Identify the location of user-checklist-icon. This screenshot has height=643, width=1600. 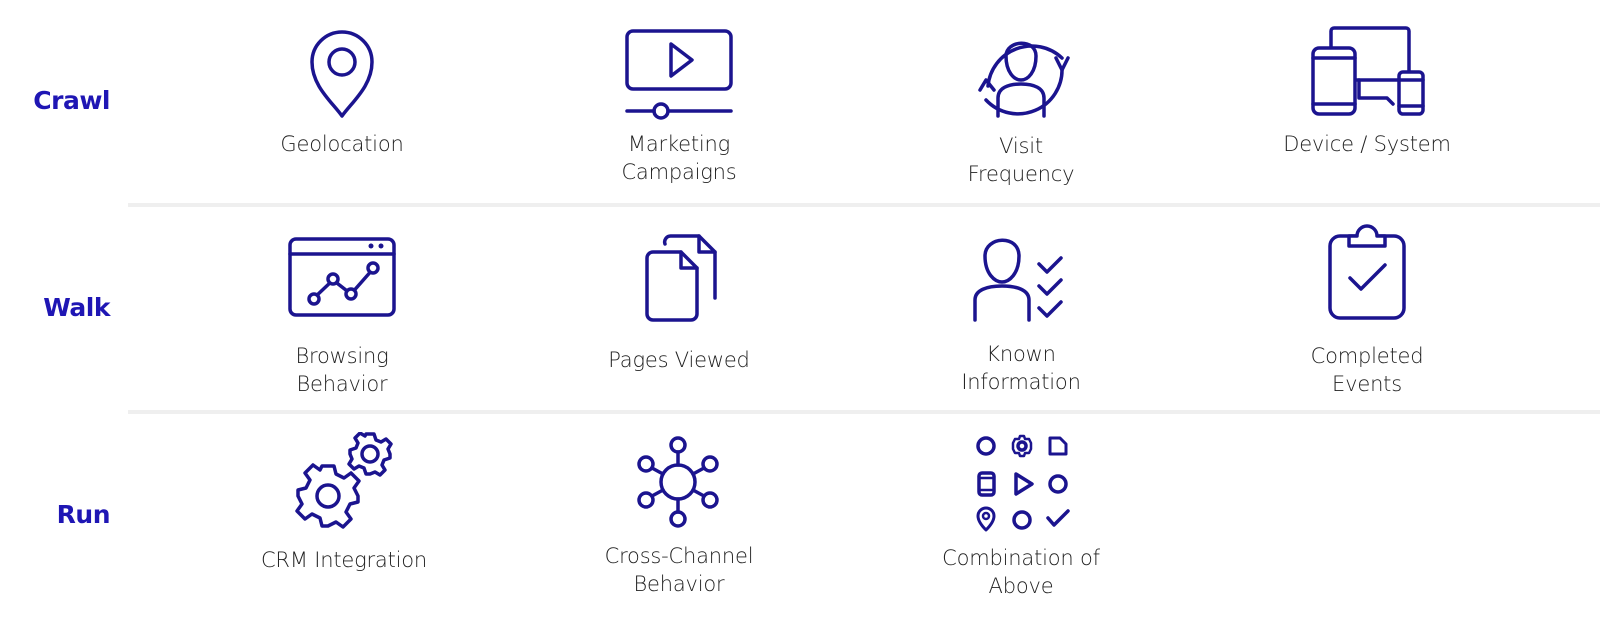
(1018, 280).